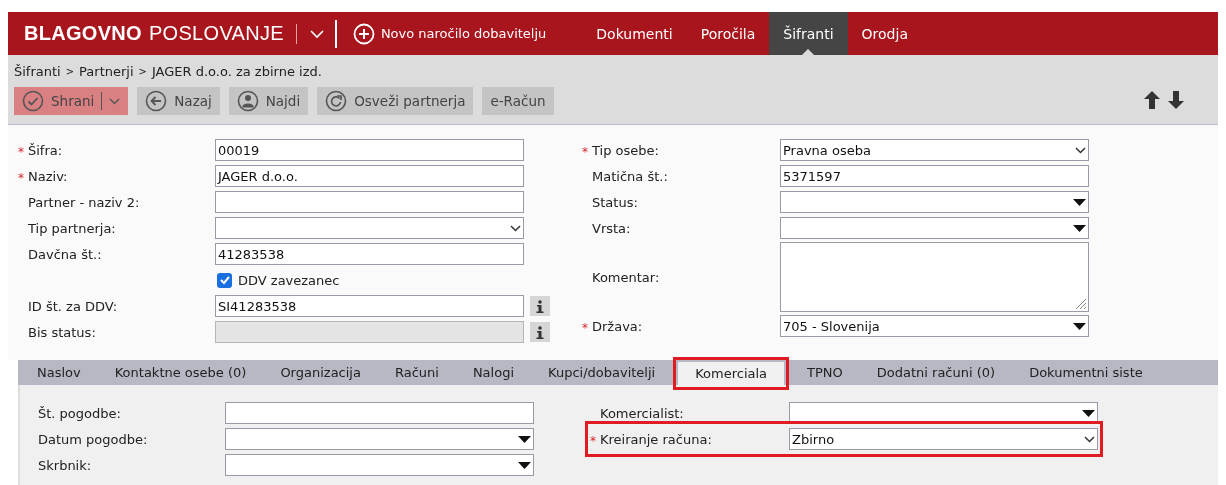  Describe the element at coordinates (320, 372) in the screenshot. I see `tab: Organizacija` at that location.